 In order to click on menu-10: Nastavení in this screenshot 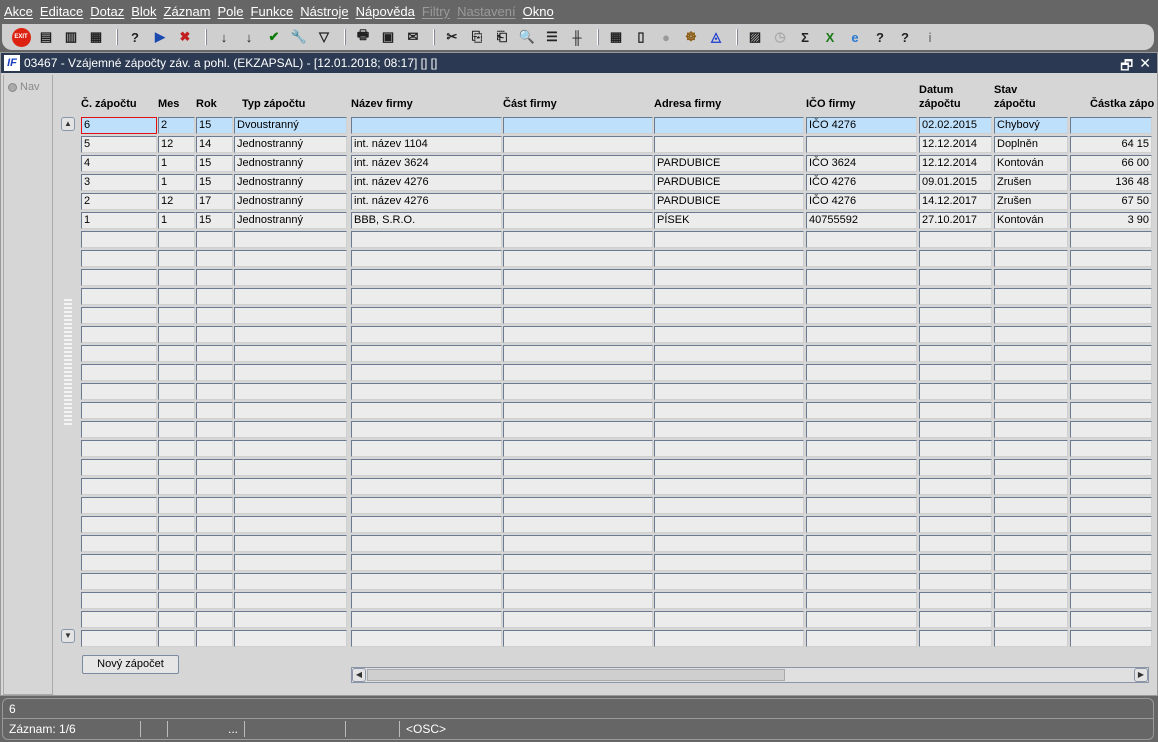, I will do `click(486, 11)`.